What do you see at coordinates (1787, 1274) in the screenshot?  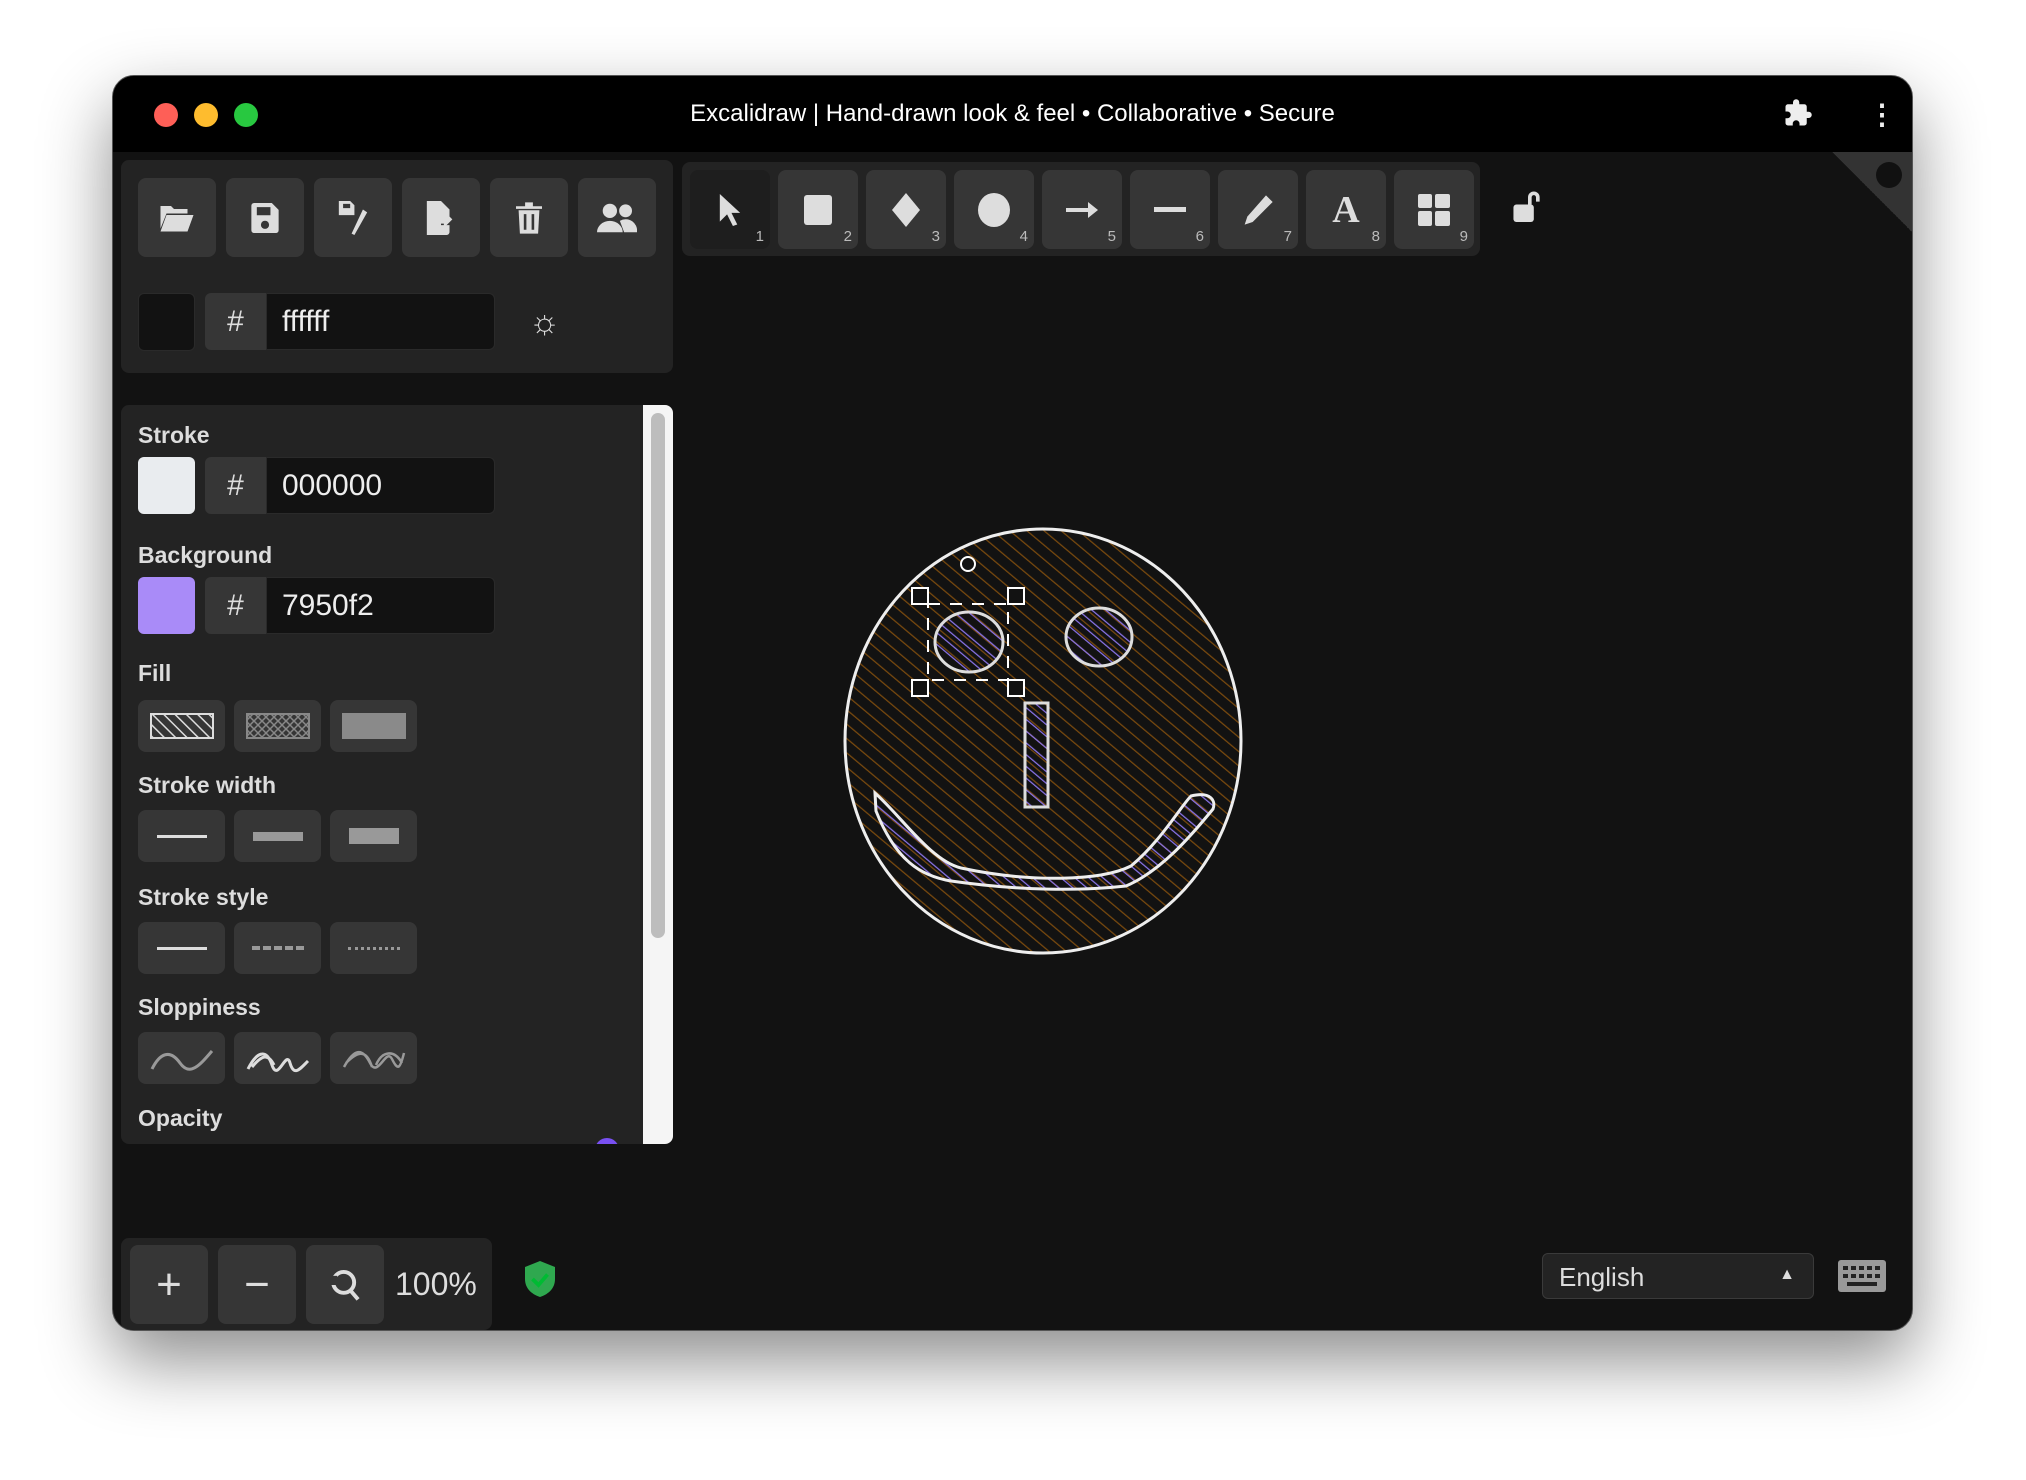 I see `caret-up-icon: ▲` at bounding box center [1787, 1274].